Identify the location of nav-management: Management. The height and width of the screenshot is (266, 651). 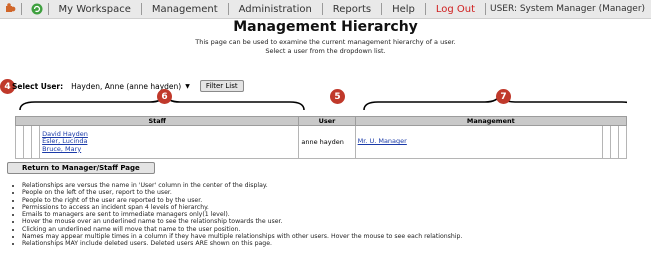
(185, 9).